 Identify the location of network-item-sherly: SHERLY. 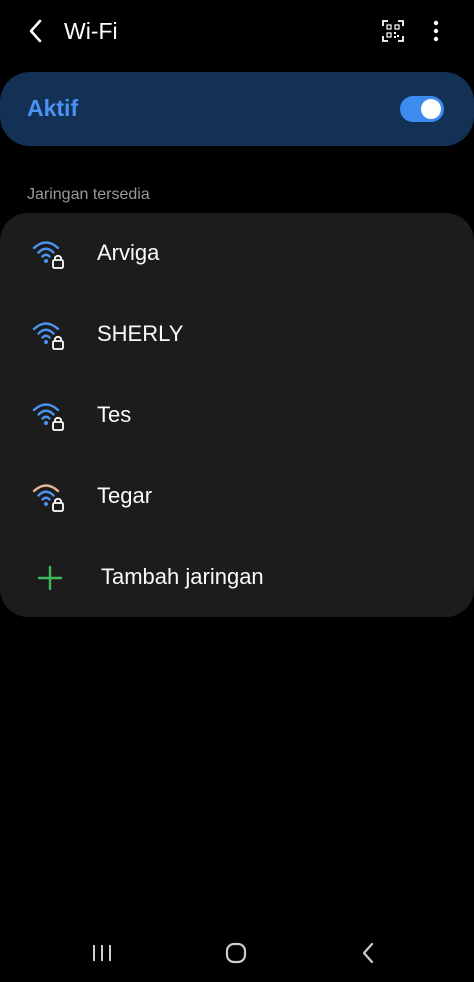
(237, 335).